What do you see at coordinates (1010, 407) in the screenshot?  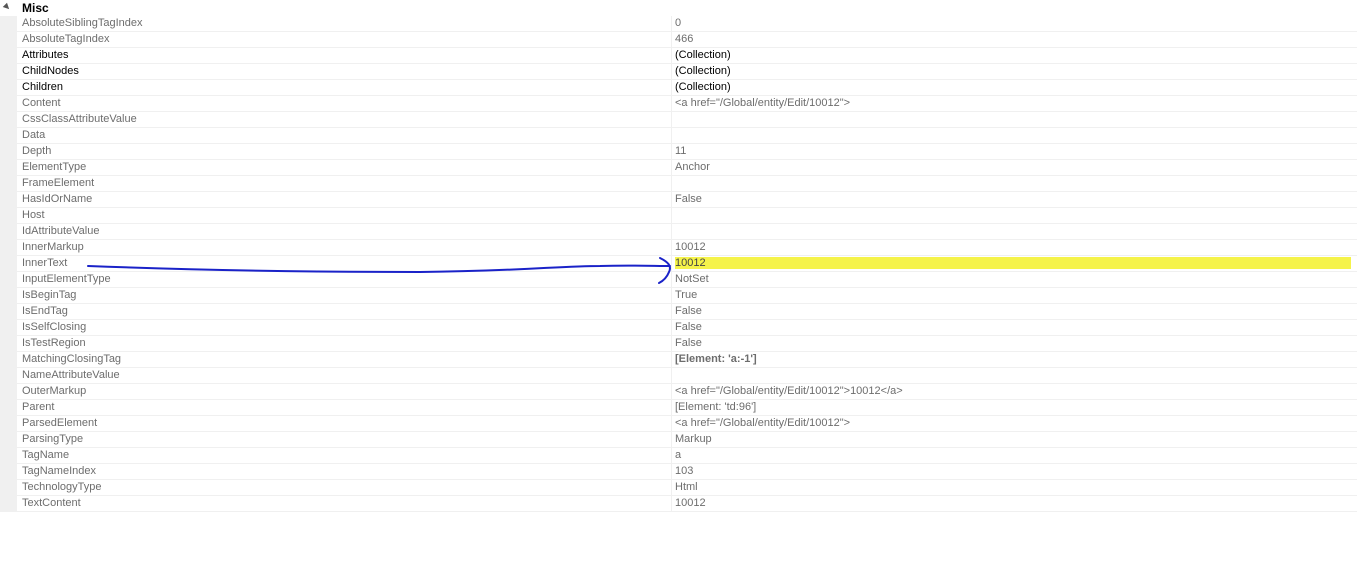 I see `property-value: [Element: 'td:96']` at bounding box center [1010, 407].